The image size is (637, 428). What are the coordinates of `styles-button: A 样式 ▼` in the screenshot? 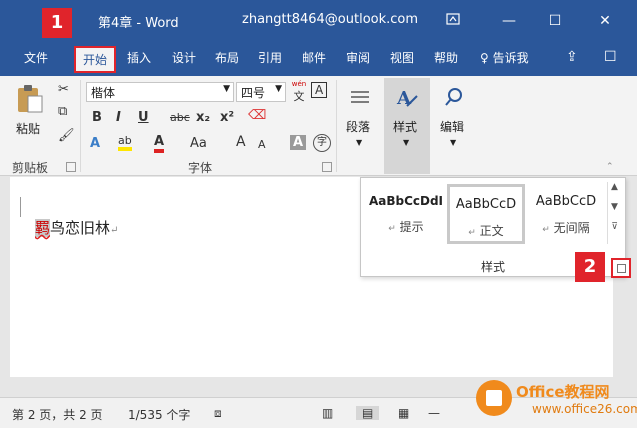 It's located at (407, 126).